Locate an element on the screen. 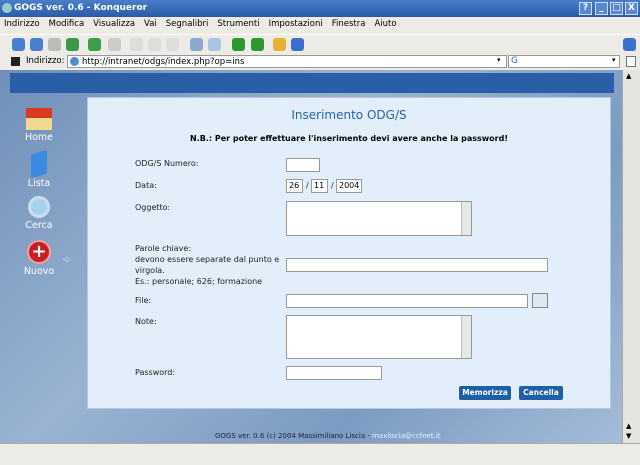 The image size is (640, 465). arrow-right-icon: ➪ is located at coordinates (67, 260).